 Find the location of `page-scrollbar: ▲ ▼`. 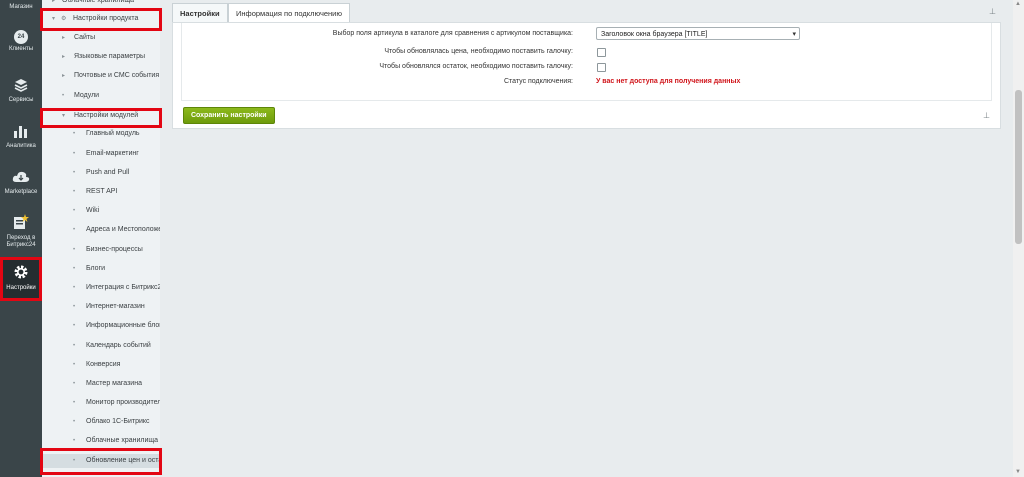

page-scrollbar: ▲ ▼ is located at coordinates (1018, 238).